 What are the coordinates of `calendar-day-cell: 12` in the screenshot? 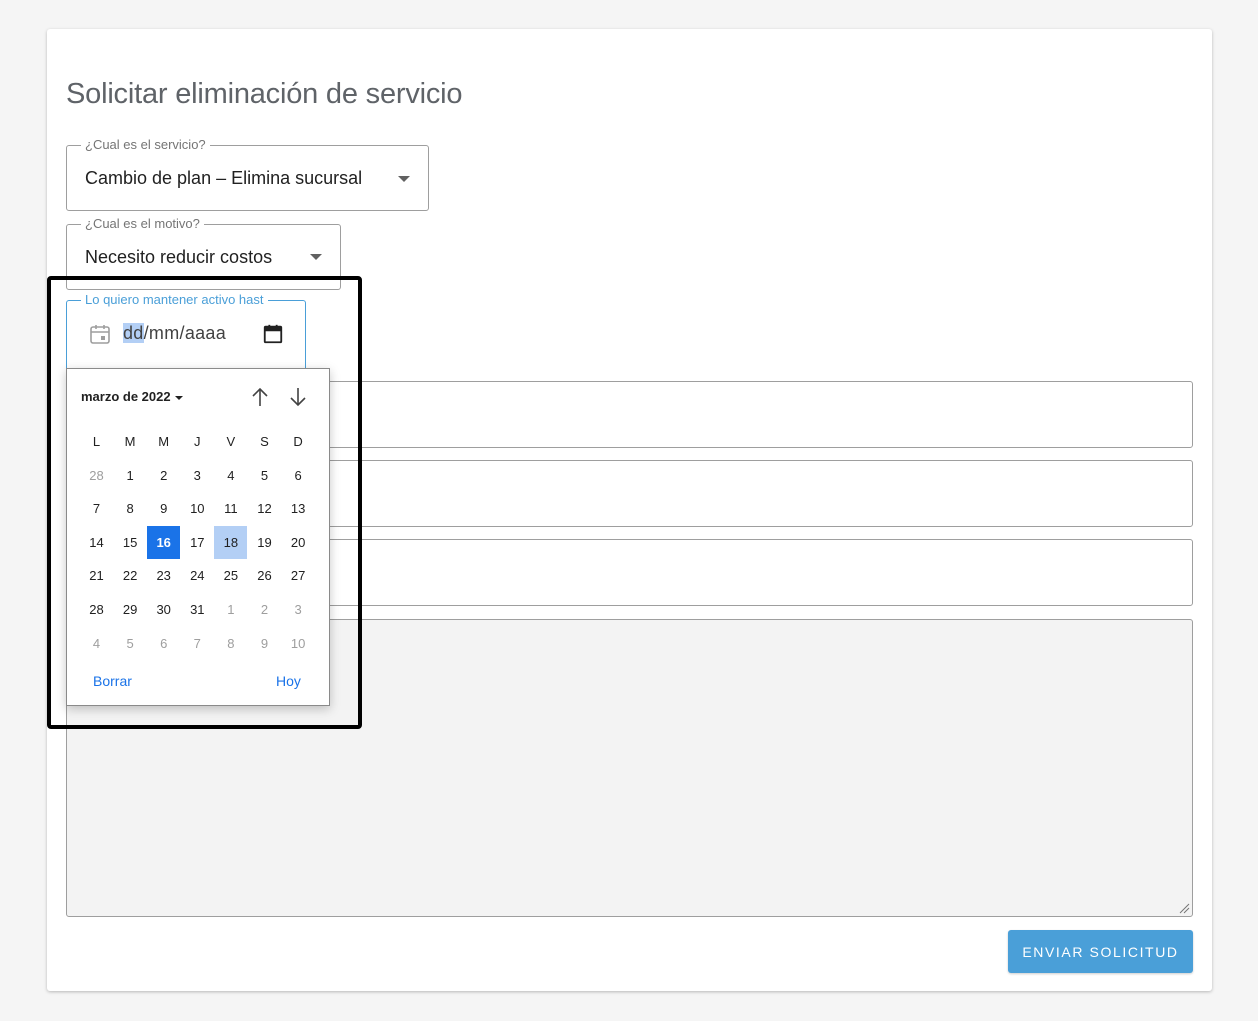 It's located at (264, 508).